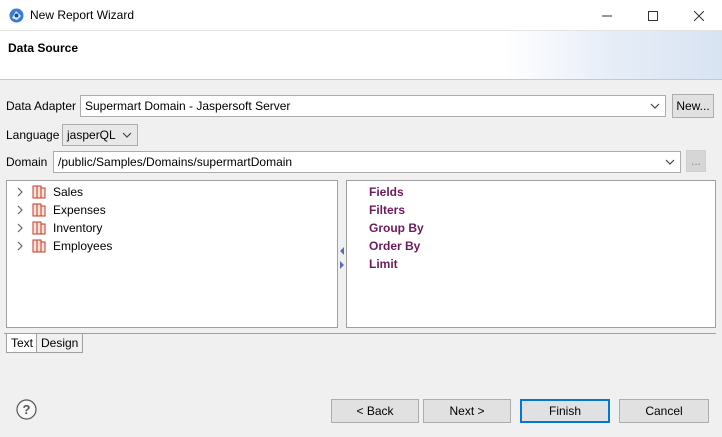  What do you see at coordinates (361, 55) in the screenshot?
I see `wizard-header: Data Source` at bounding box center [361, 55].